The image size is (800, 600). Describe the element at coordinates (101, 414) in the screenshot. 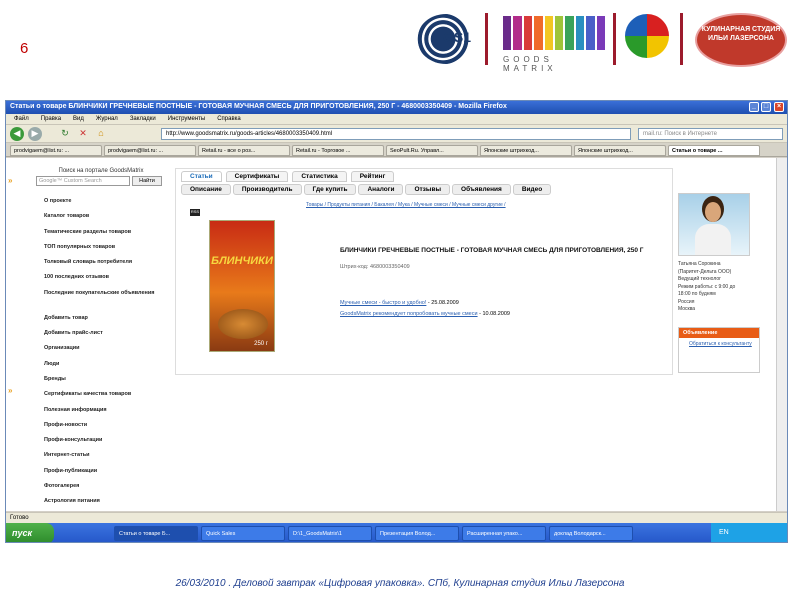

I see `sidebar-item: Полезная информация` at that location.